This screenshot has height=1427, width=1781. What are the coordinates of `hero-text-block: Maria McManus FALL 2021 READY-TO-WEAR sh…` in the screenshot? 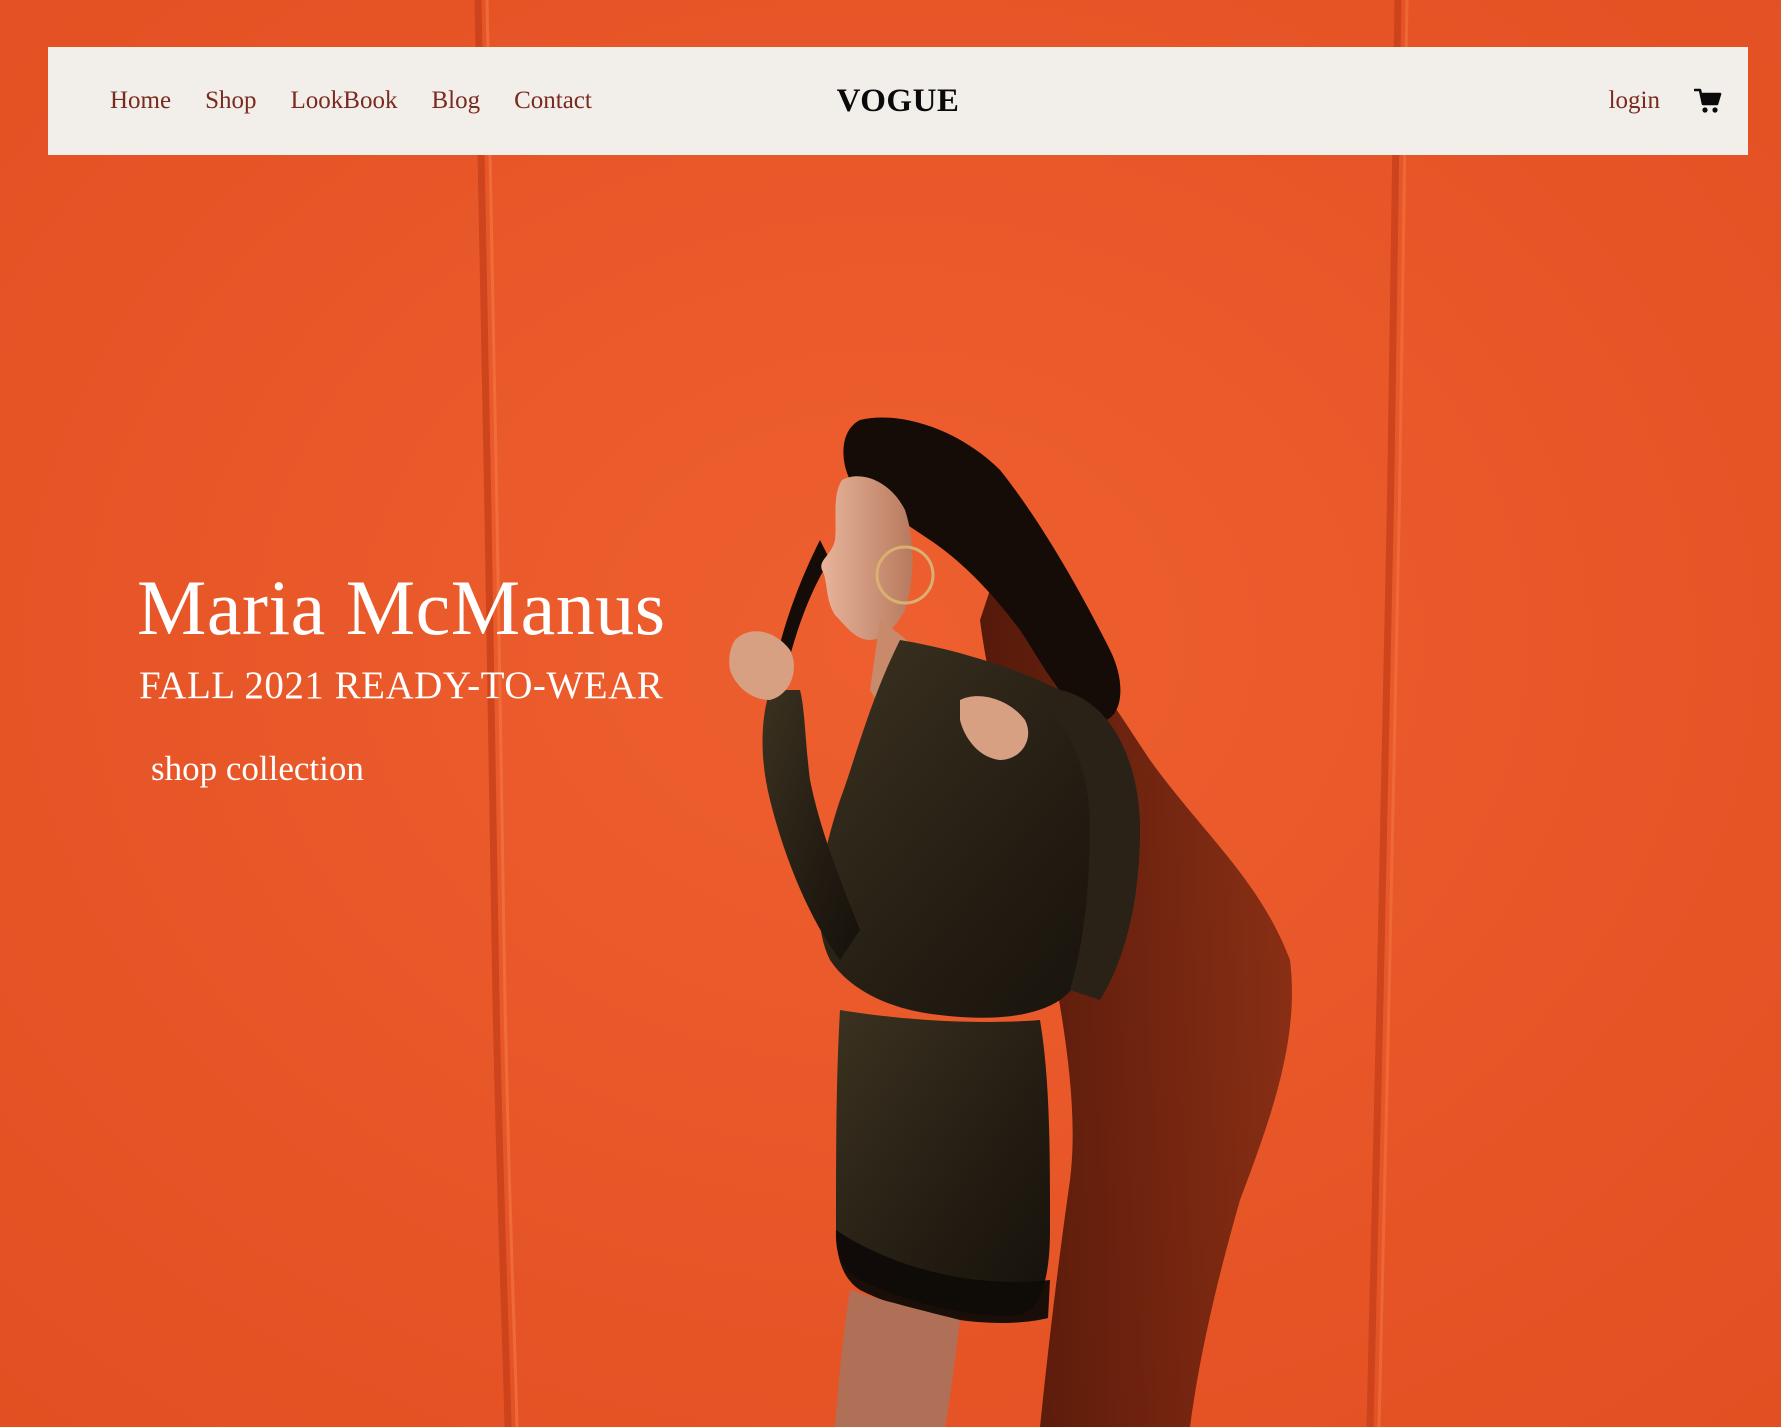 It's located at (401, 676).